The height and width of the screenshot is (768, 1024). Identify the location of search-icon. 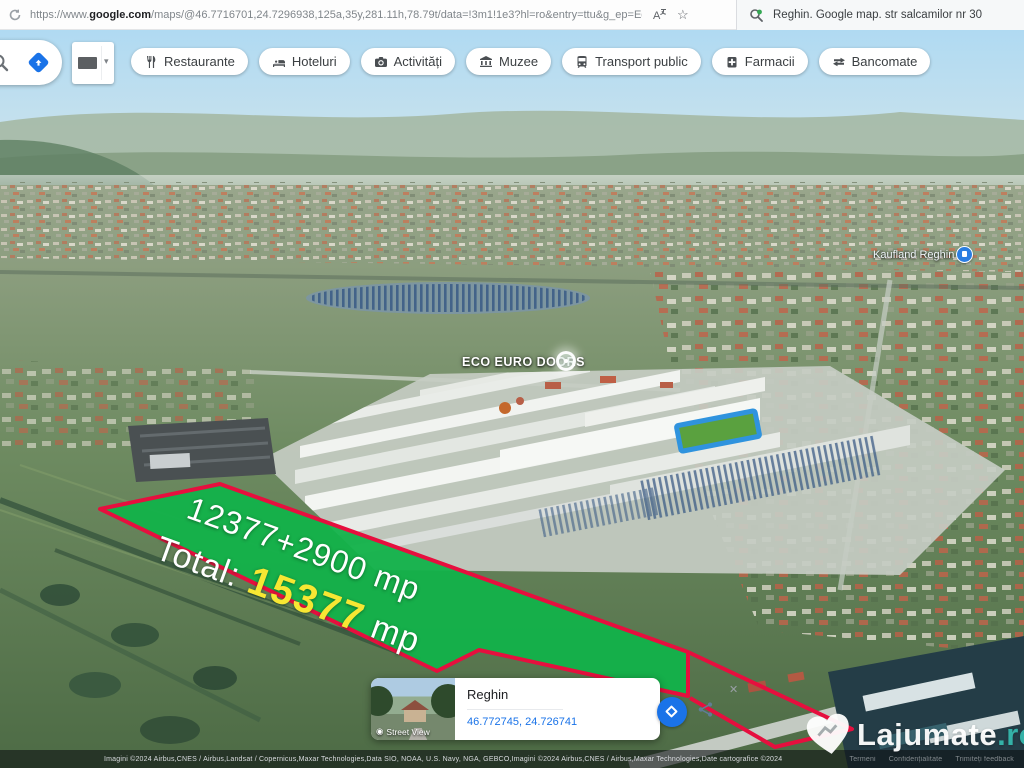
(4, 63).